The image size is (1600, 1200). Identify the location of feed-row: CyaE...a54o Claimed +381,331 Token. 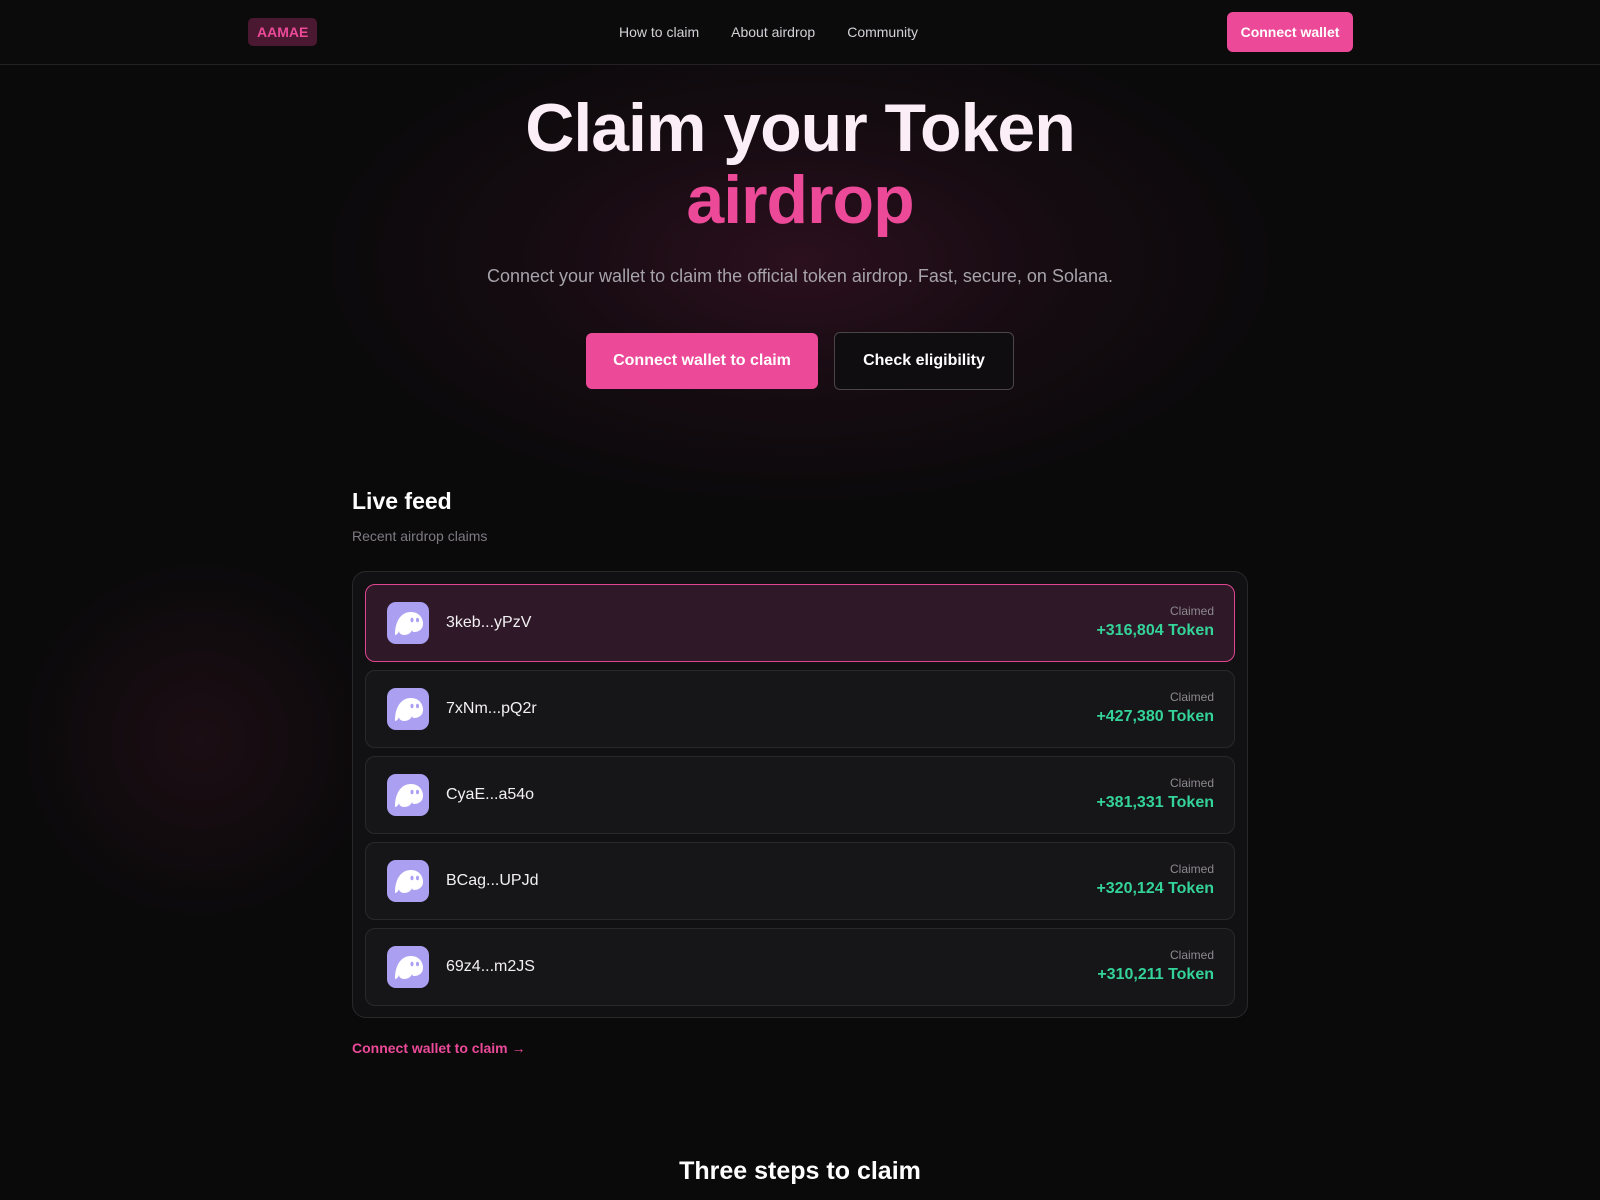
(800, 795).